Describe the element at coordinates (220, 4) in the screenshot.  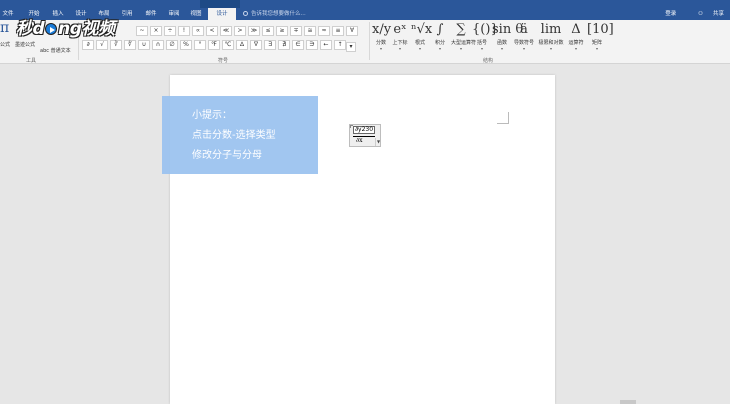
I see `context-tab-equation-tools` at that location.